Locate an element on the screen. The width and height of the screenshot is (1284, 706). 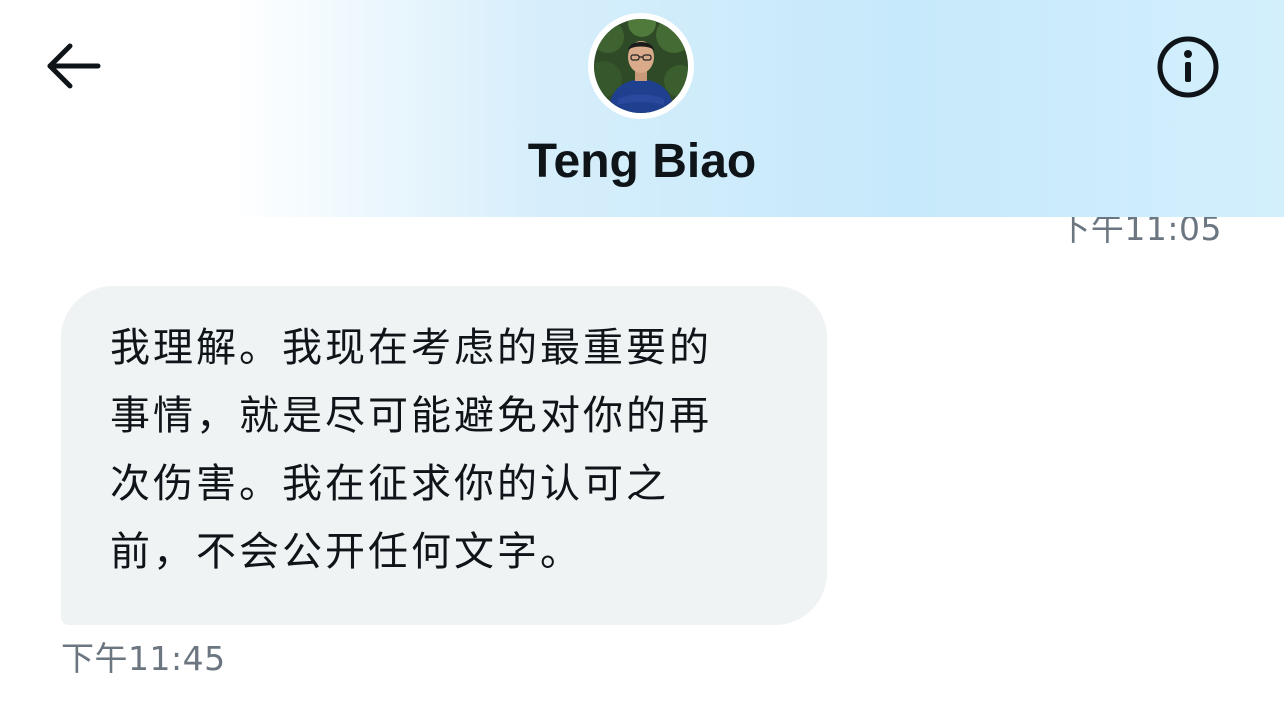
info-circle-icon is located at coordinates (1188, 69).